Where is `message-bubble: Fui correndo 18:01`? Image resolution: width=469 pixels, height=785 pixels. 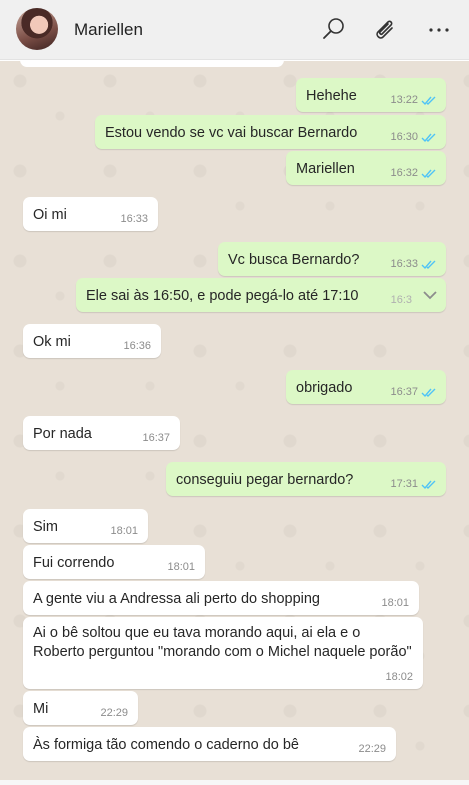
message-bubble: Fui correndo 18:01 is located at coordinates (114, 562).